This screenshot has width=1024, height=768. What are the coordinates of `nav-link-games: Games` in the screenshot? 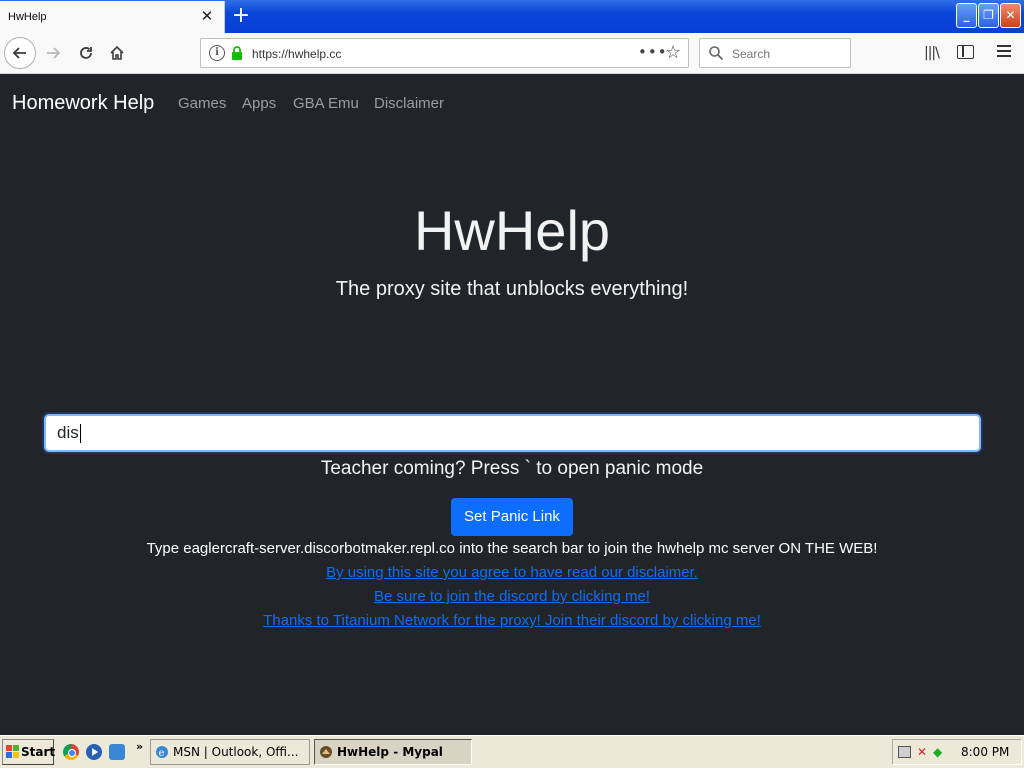 It's located at (202, 103).